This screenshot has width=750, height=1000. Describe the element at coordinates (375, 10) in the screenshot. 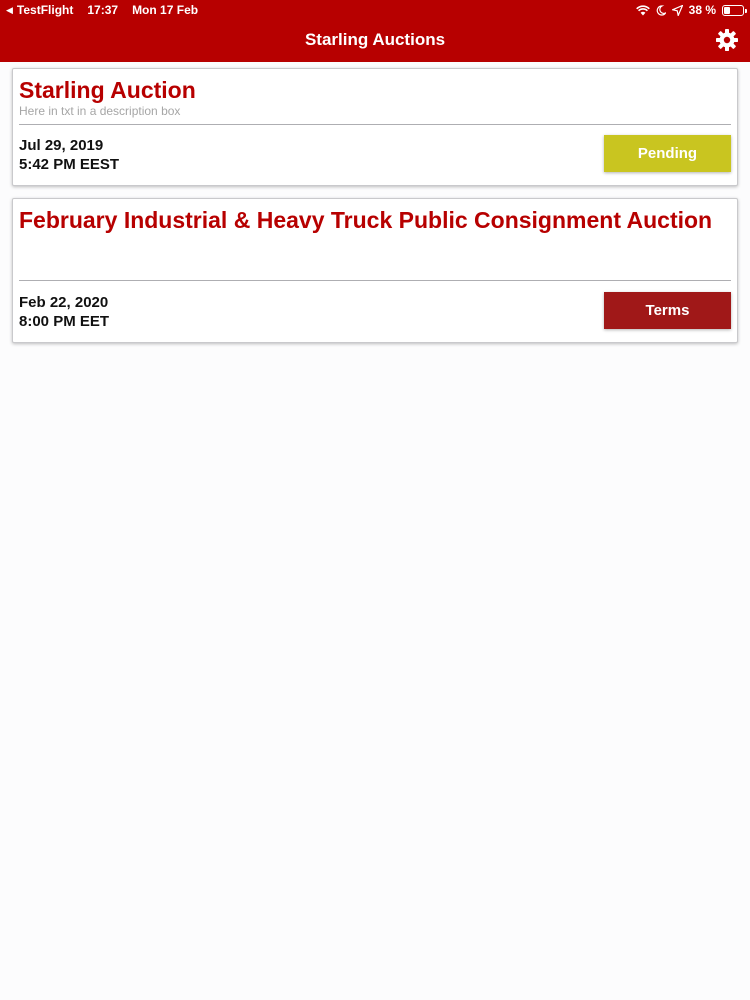

I see `status-bar: ◀ TestFlight 17:37 Mon 17 Feb 38 %` at that location.